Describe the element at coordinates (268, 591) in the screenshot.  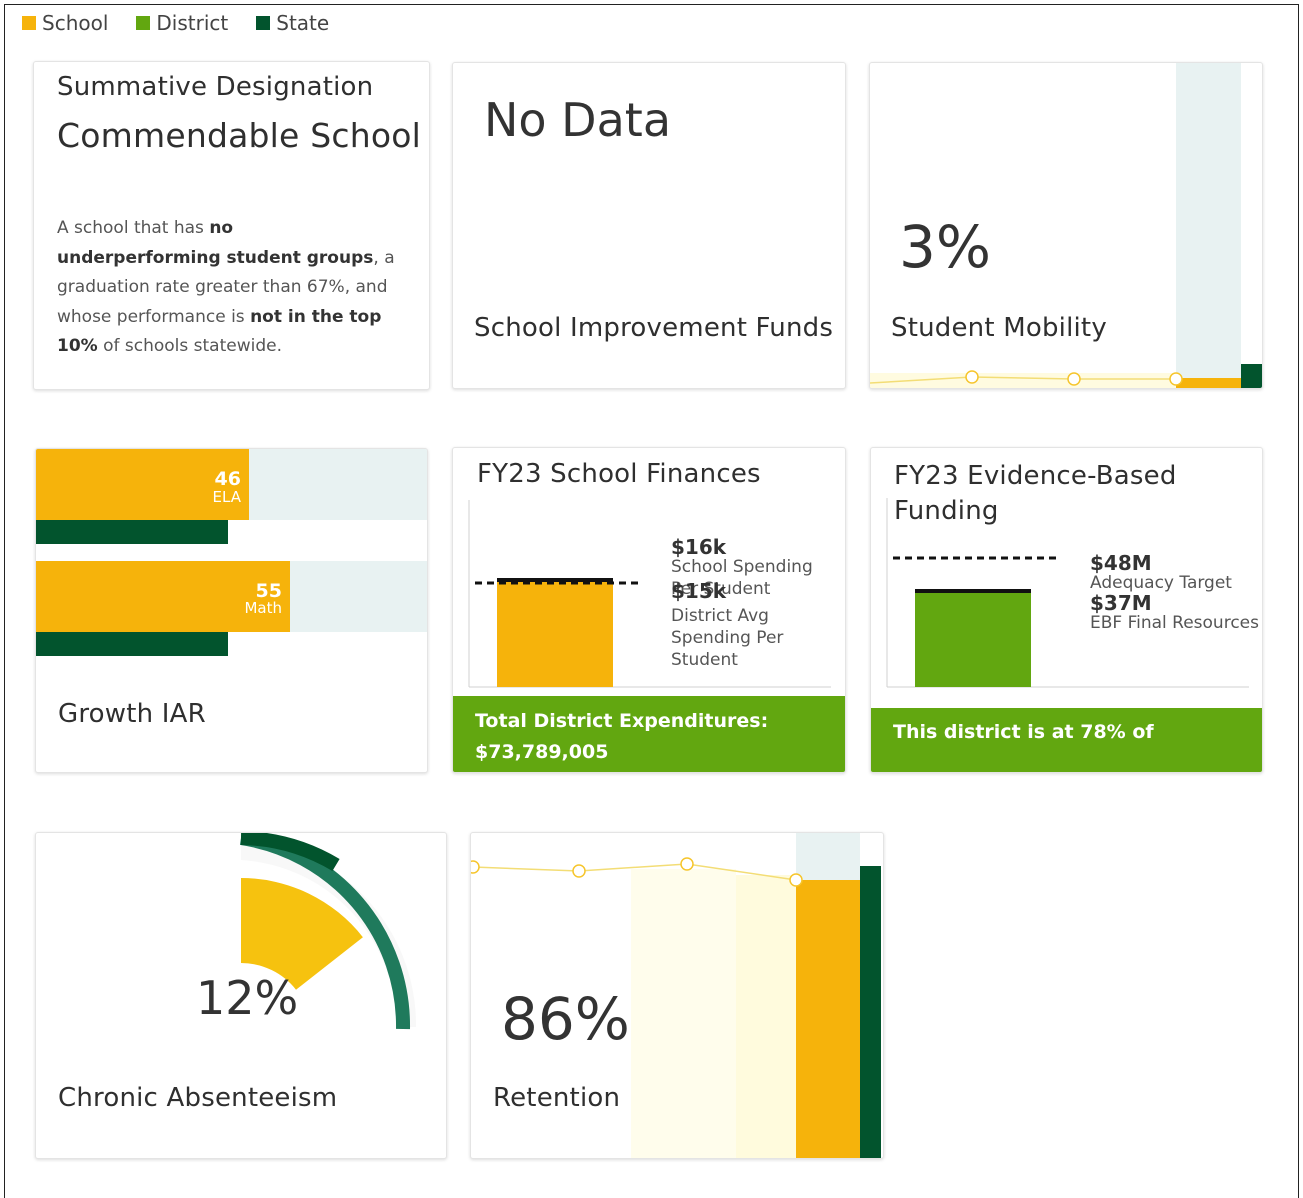
I see `math-score: 55` at that location.